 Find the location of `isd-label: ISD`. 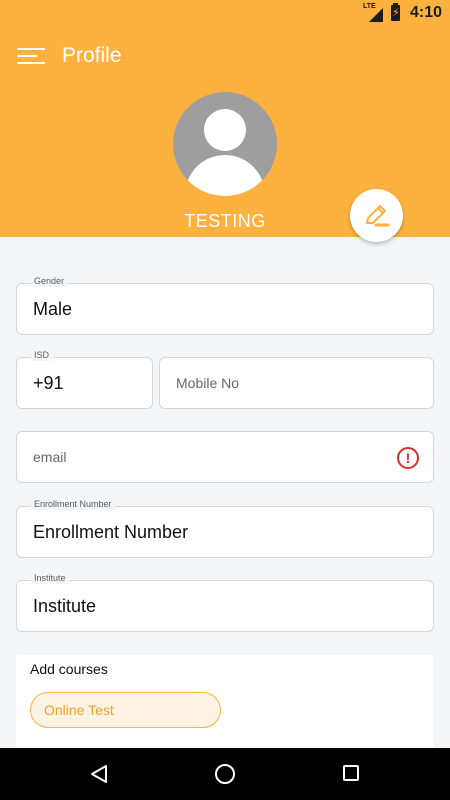

isd-label: ISD is located at coordinates (42, 355).